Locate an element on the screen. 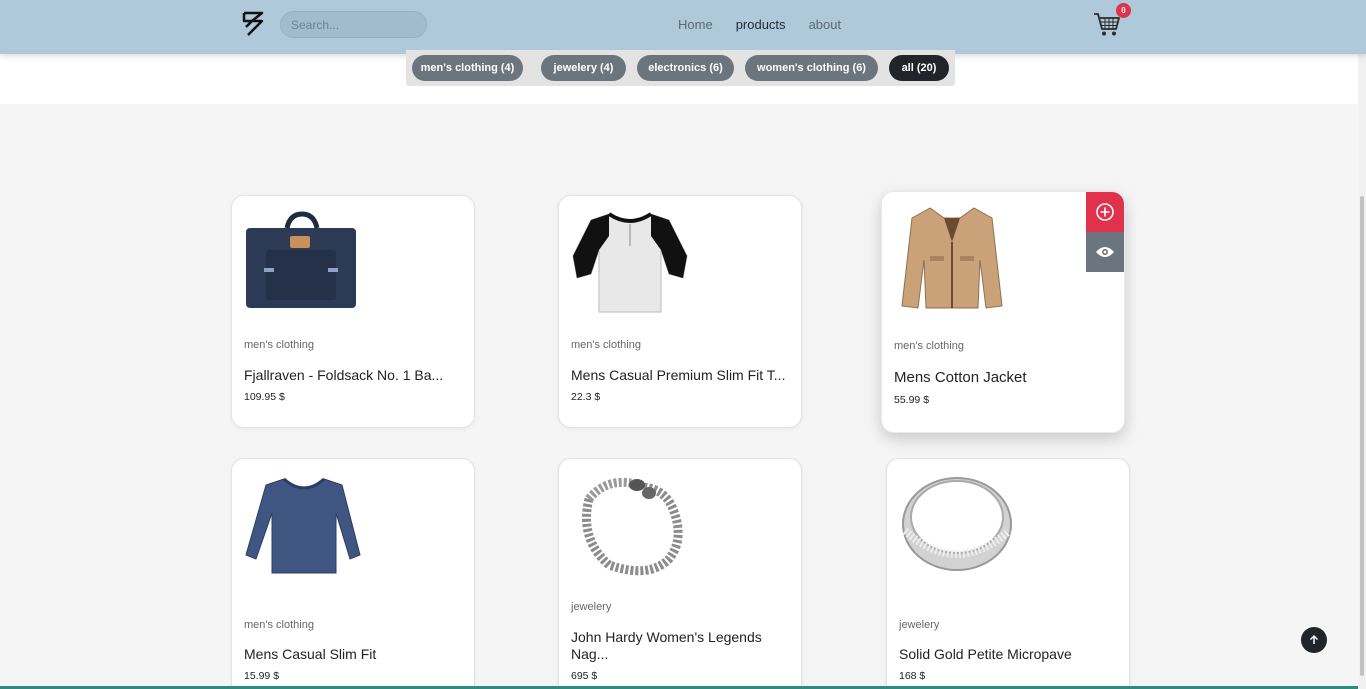 This screenshot has height=689, width=1366. filter-all: all (20) is located at coordinates (919, 68).